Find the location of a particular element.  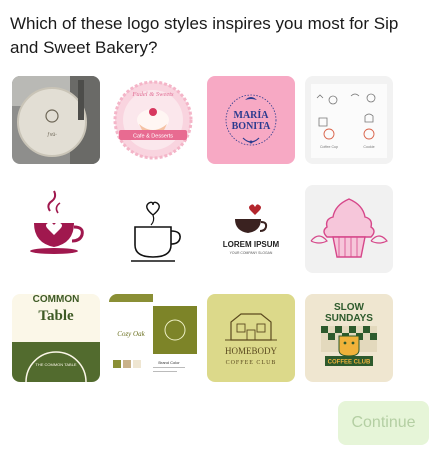

maria-line2: BONITA is located at coordinates (251, 126).